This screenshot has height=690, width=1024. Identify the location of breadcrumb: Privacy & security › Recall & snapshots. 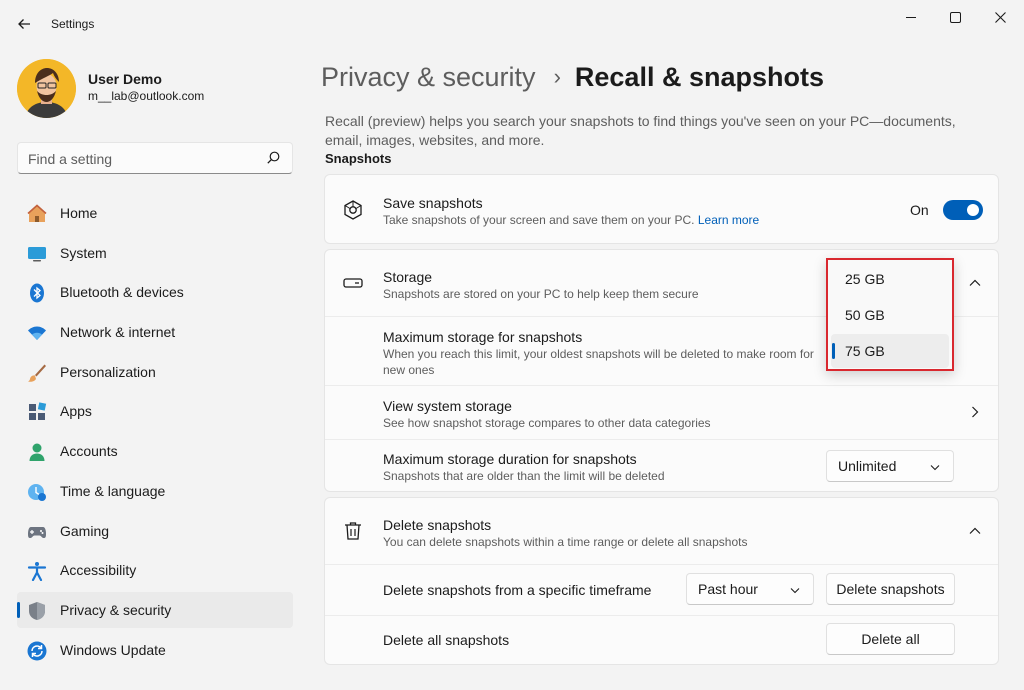
(572, 77).